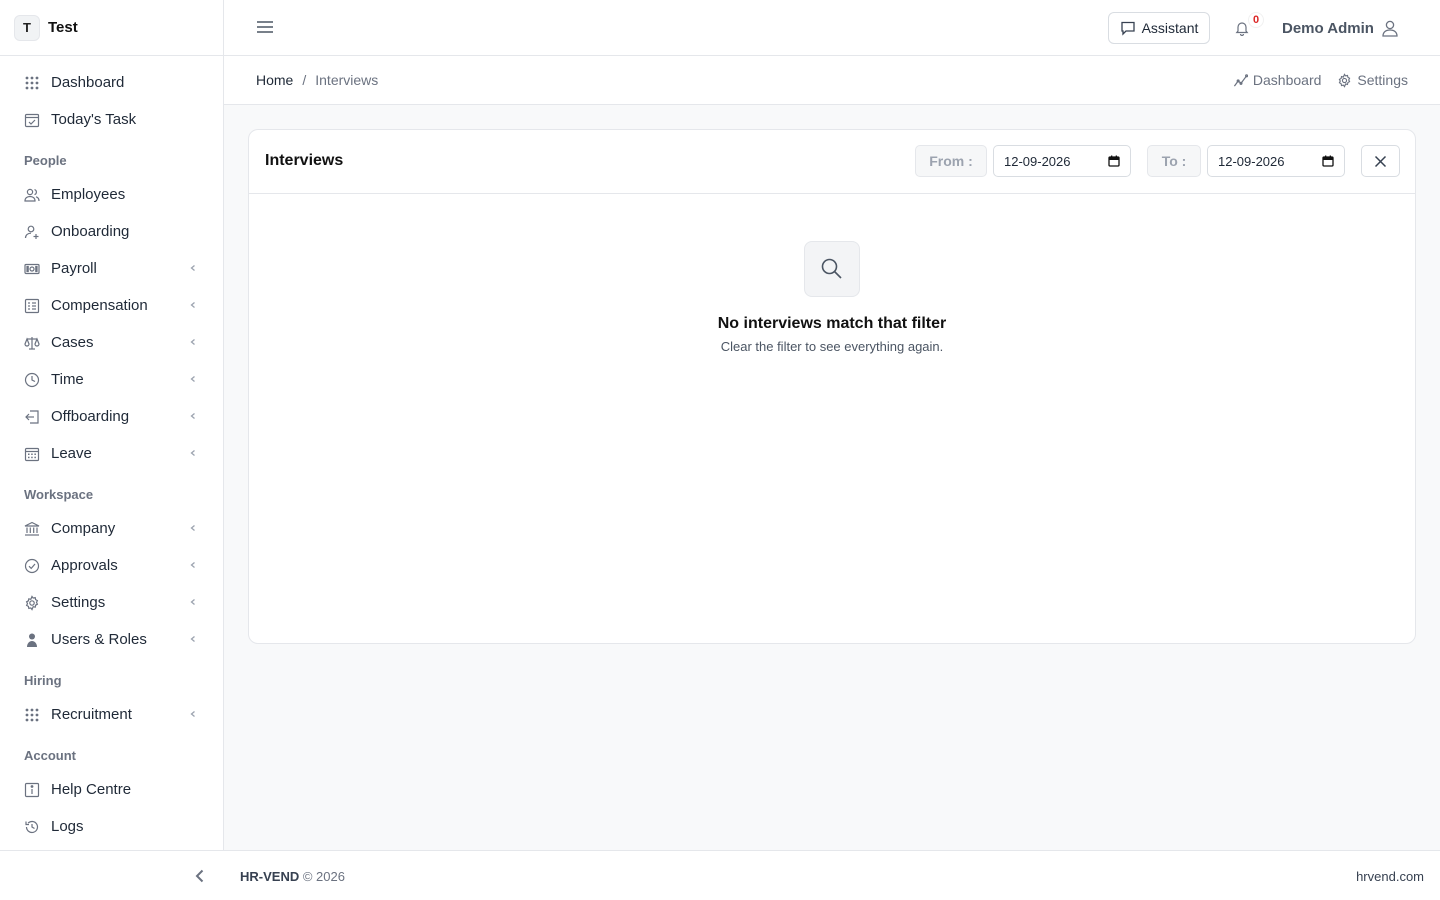  I want to click on user-icon, so click(1390, 28).